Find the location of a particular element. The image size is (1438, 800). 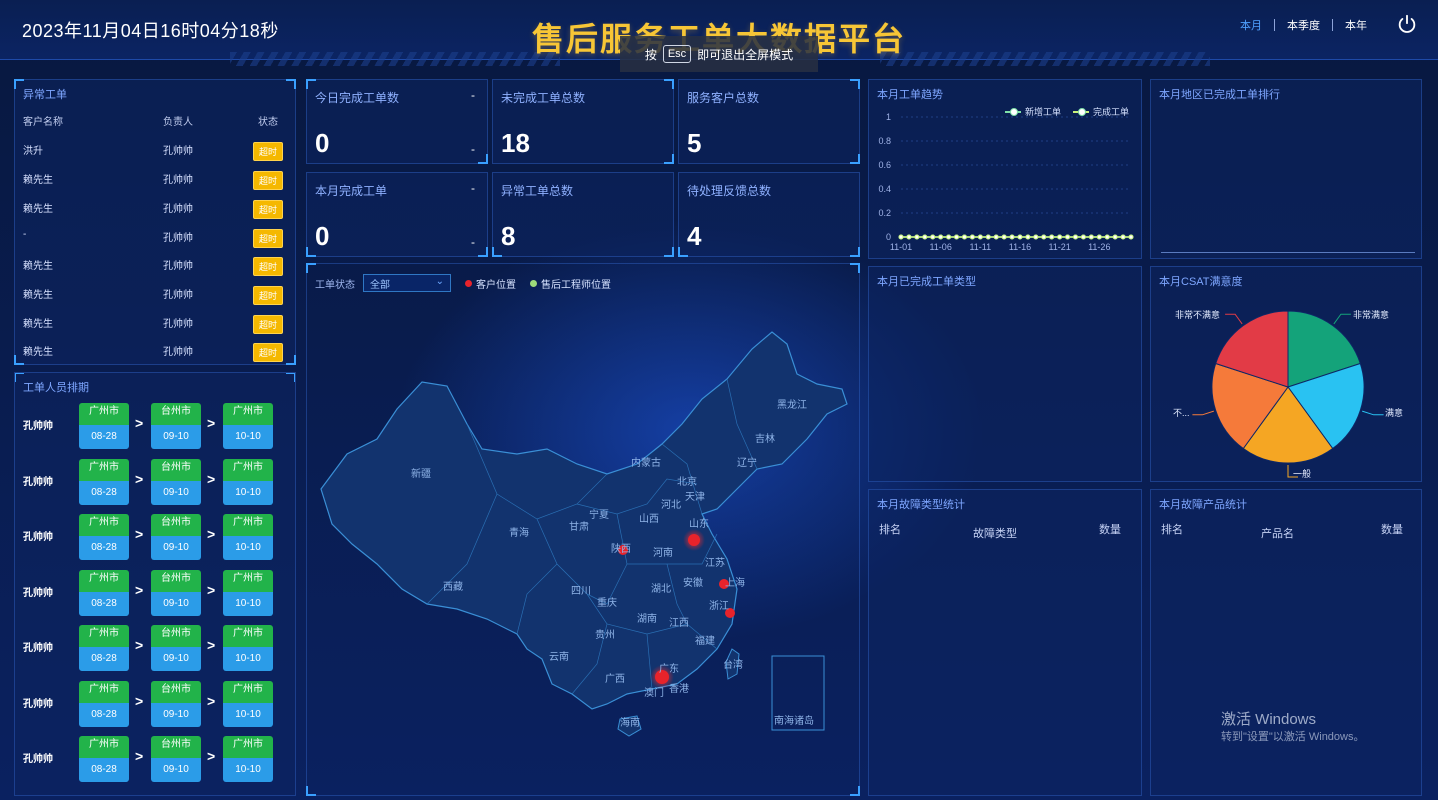

fault-types-panel: 本月故障类型统计 排名 故障类型 数量 is located at coordinates (1005, 642).